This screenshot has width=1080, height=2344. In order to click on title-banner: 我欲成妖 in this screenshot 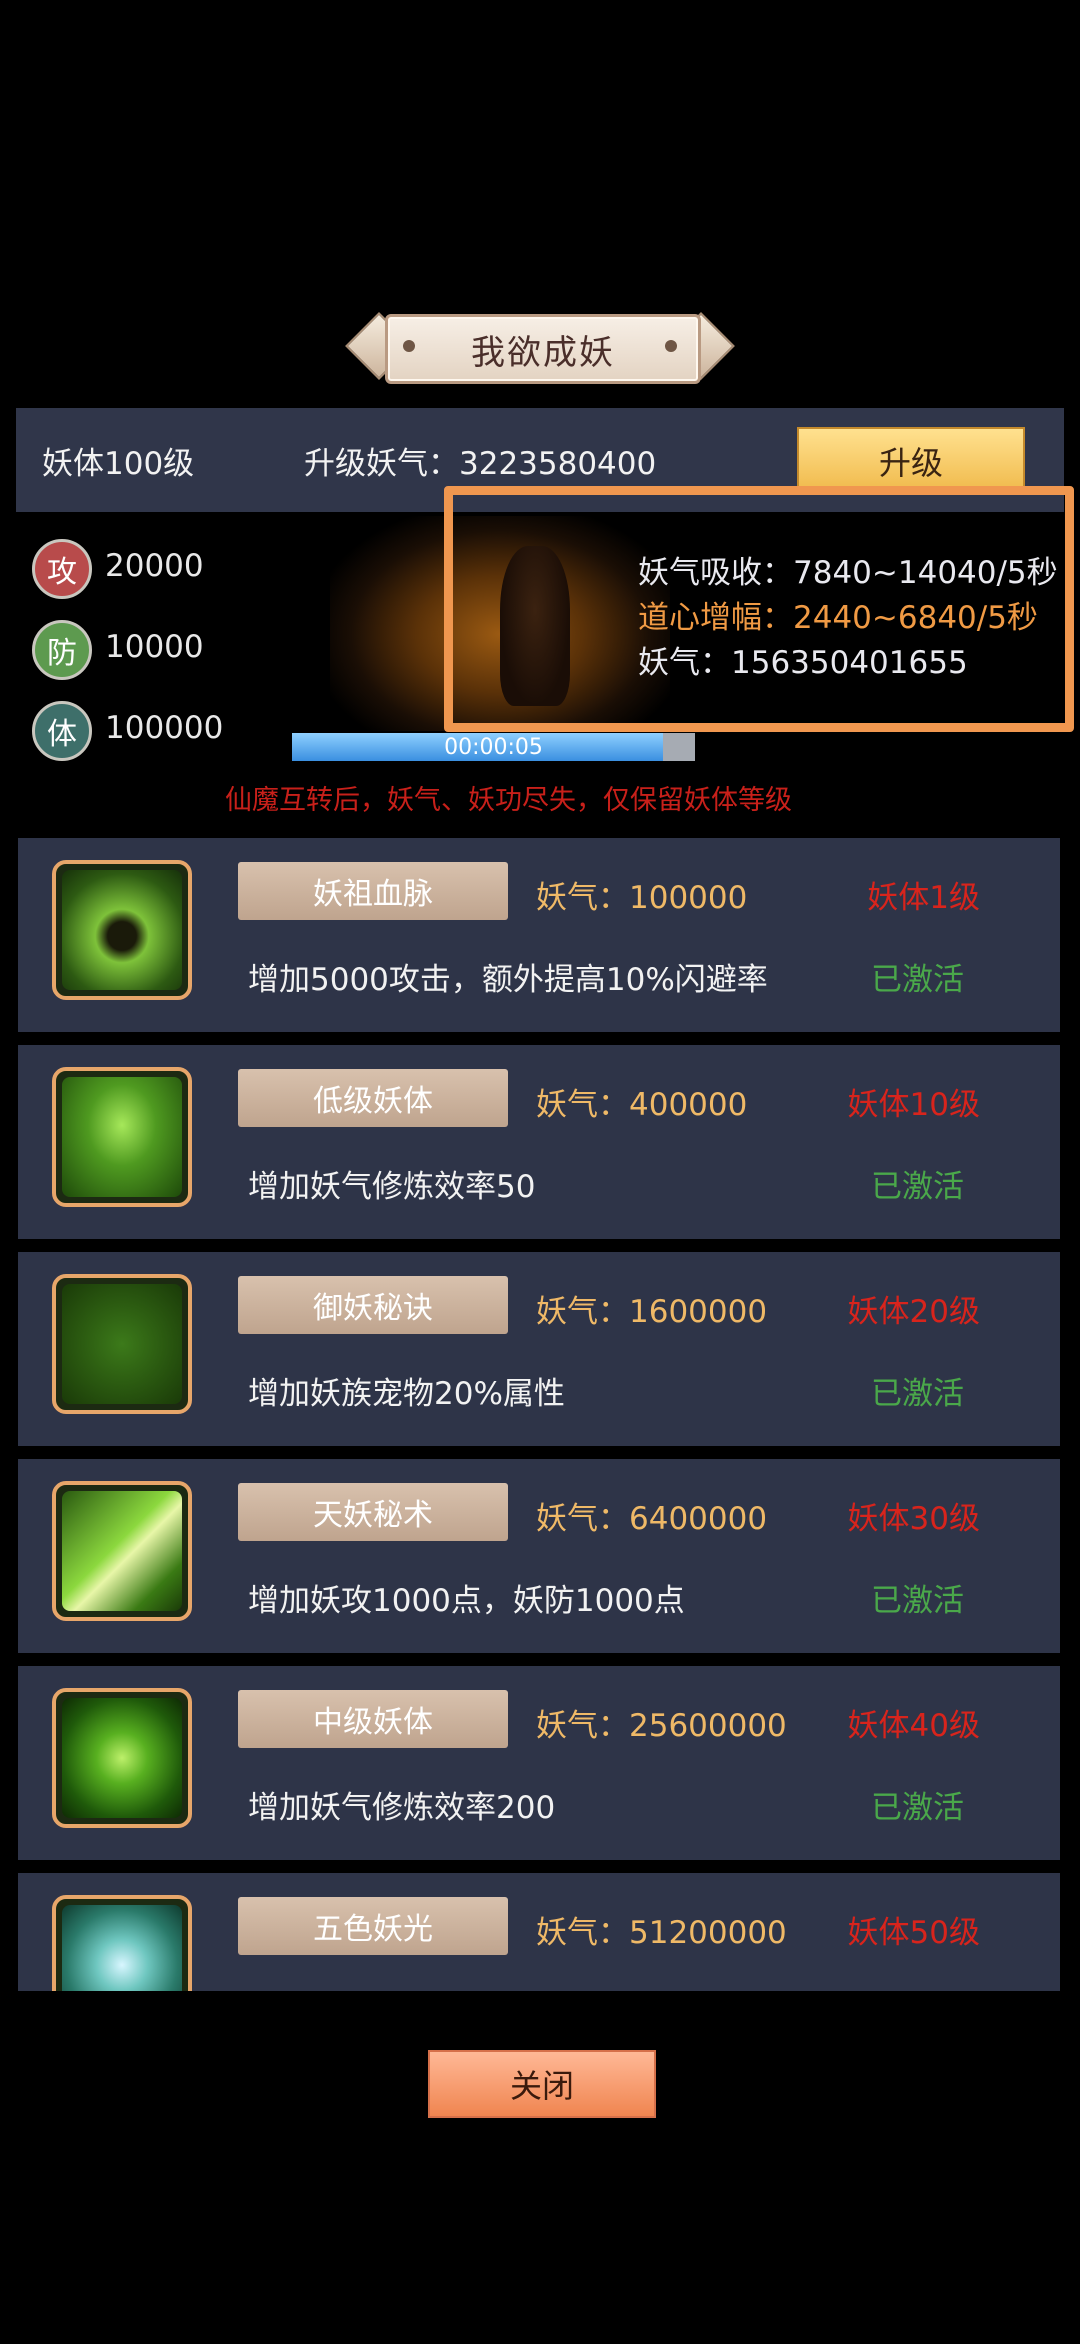, I will do `click(540, 346)`.